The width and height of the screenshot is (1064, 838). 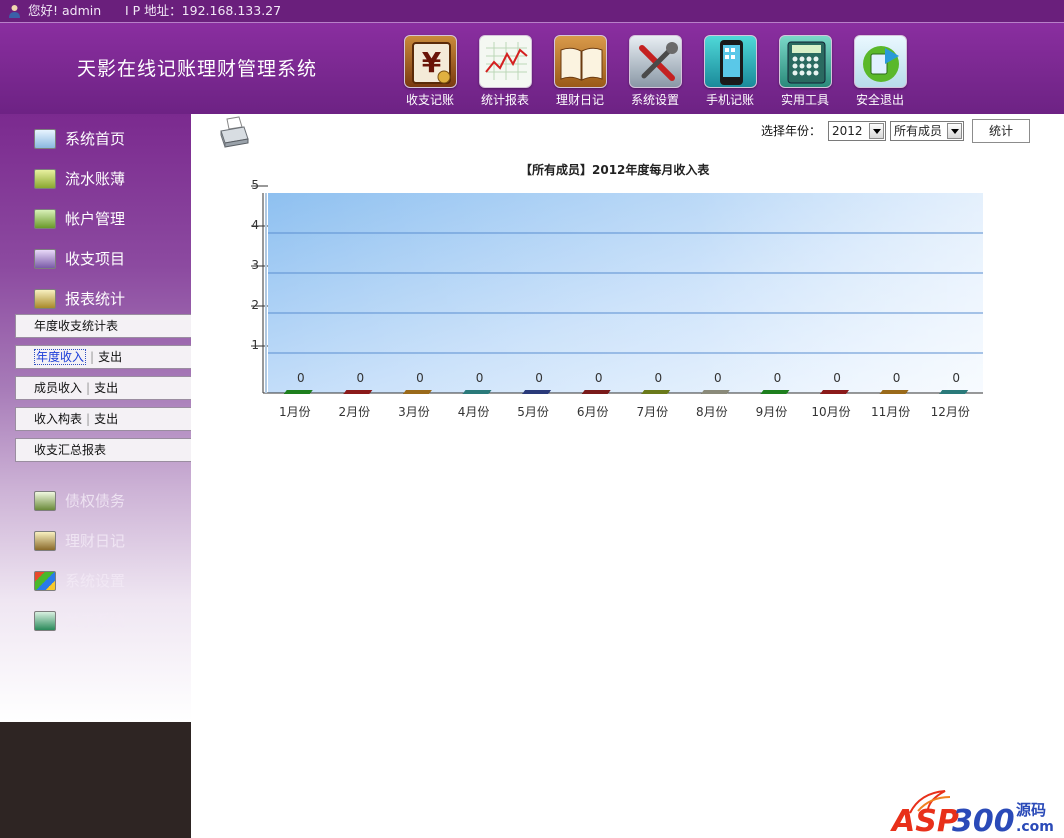 I want to click on chart-report-icon, so click(x=505, y=61).